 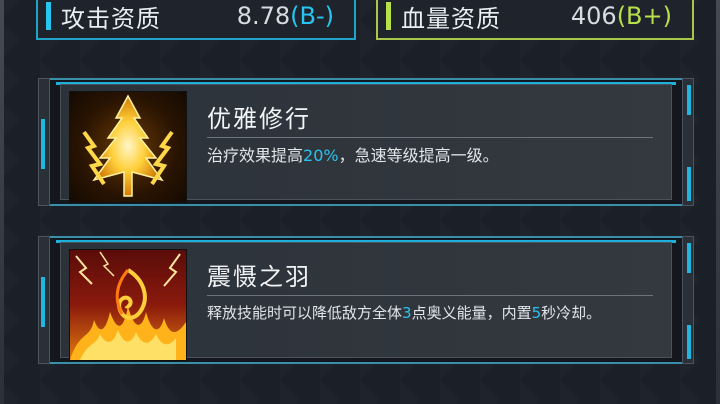 I want to click on skill-description: 释放技能时可以降低敌方全体3点奥义能量，内置5秒冷却。, so click(x=427, y=313).